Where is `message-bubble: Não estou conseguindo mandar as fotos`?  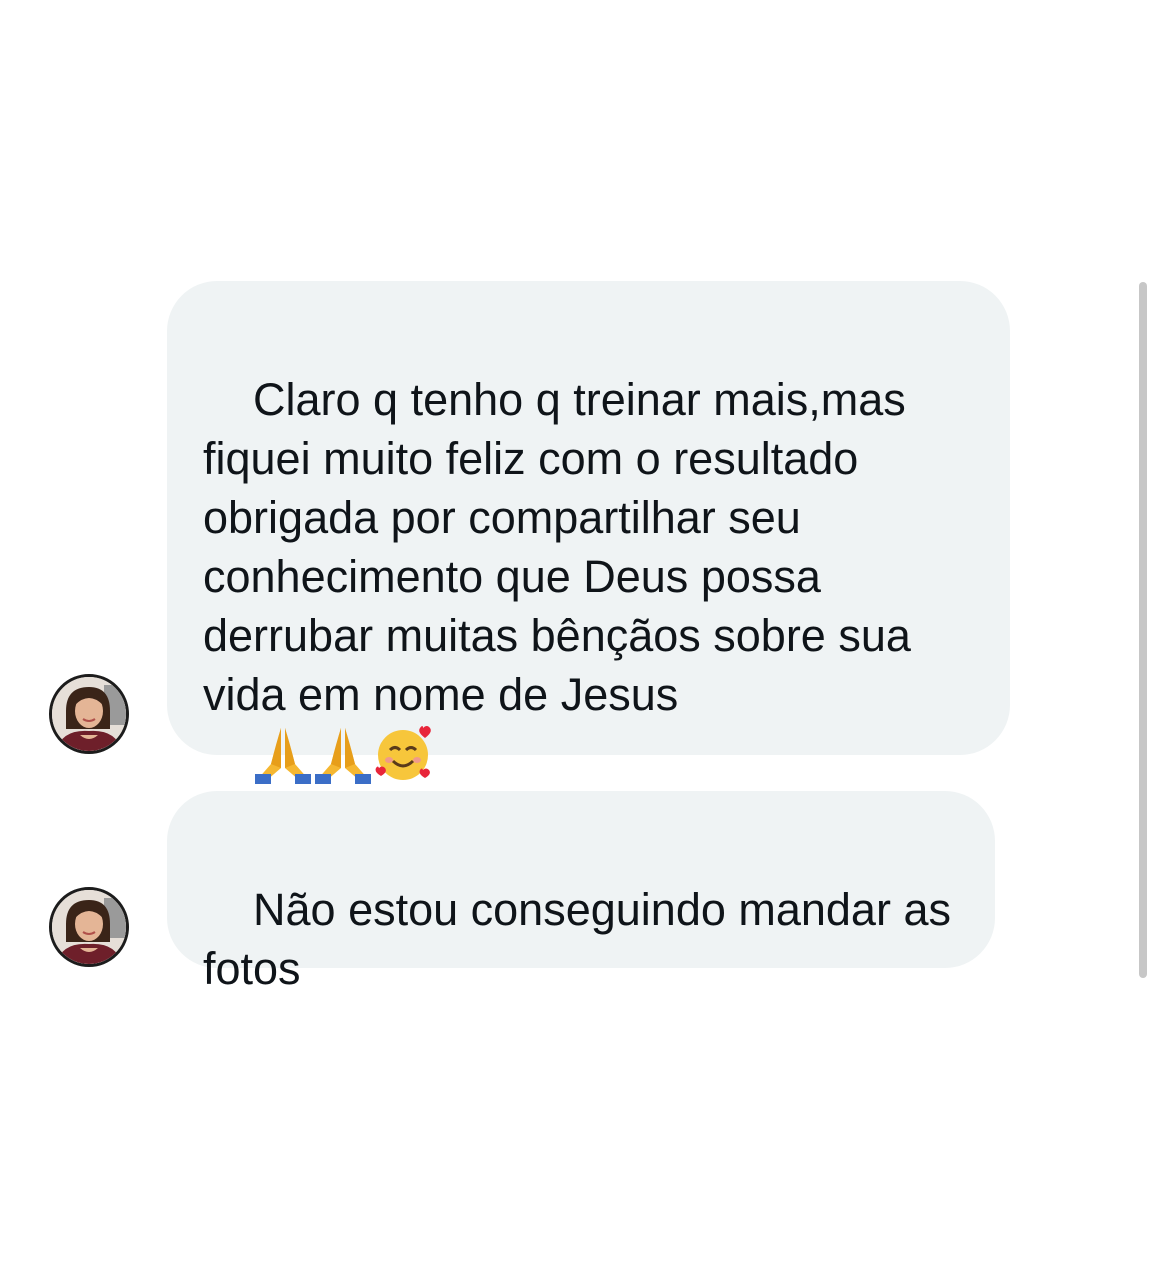 message-bubble: Não estou conseguindo mandar as fotos is located at coordinates (581, 892).